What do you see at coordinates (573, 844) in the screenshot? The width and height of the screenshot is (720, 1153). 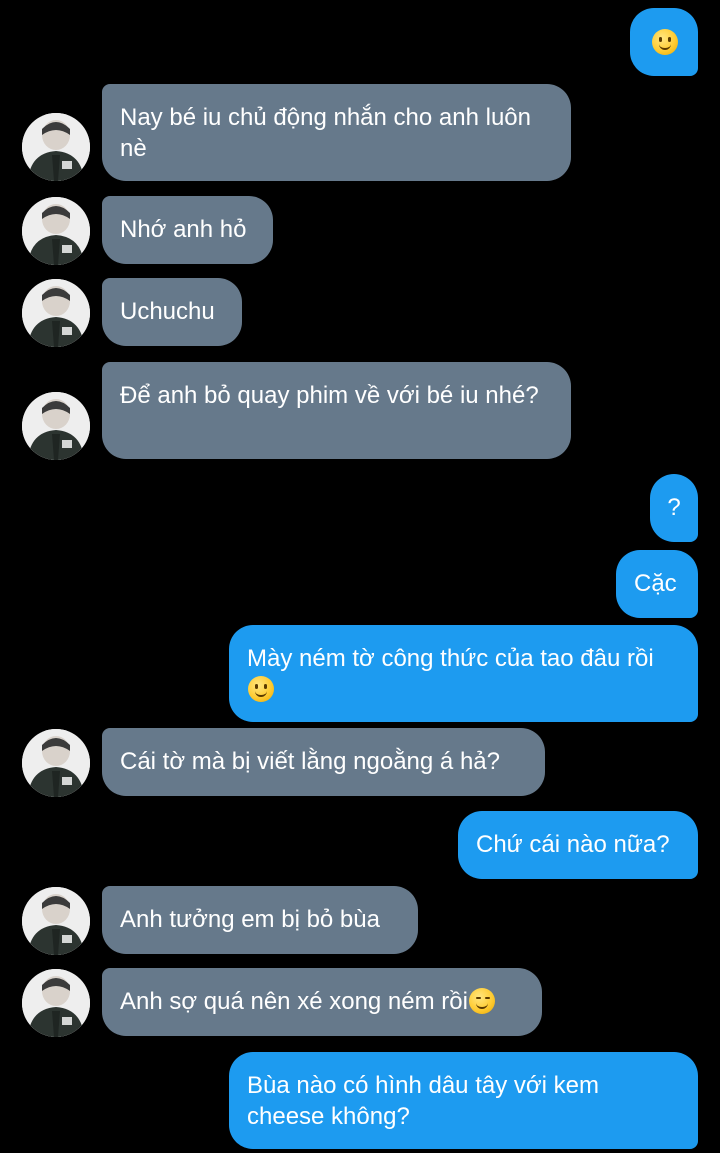 I see `message-text: Chứ cái nào nữa?` at bounding box center [573, 844].